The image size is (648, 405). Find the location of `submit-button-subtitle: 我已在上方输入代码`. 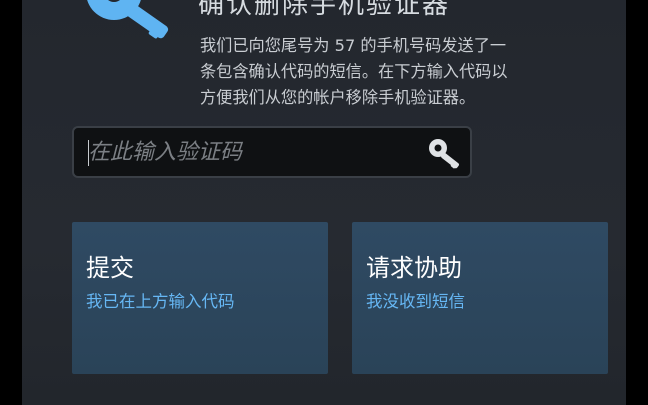

submit-button-subtitle: 我已在上方输入代码 is located at coordinates (160, 301).